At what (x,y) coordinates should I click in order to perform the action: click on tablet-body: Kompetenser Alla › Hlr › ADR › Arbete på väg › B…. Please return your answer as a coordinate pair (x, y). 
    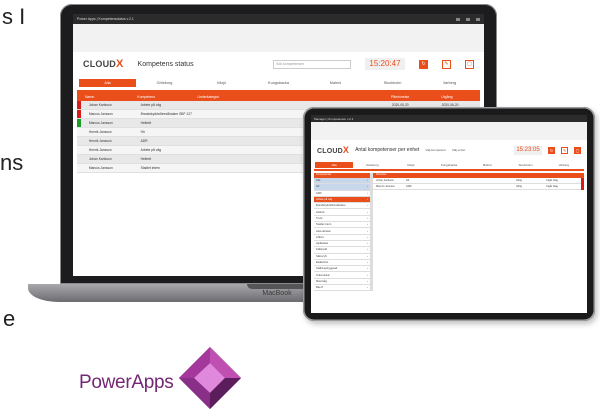
    Looking at the image, I should click on (449, 232).